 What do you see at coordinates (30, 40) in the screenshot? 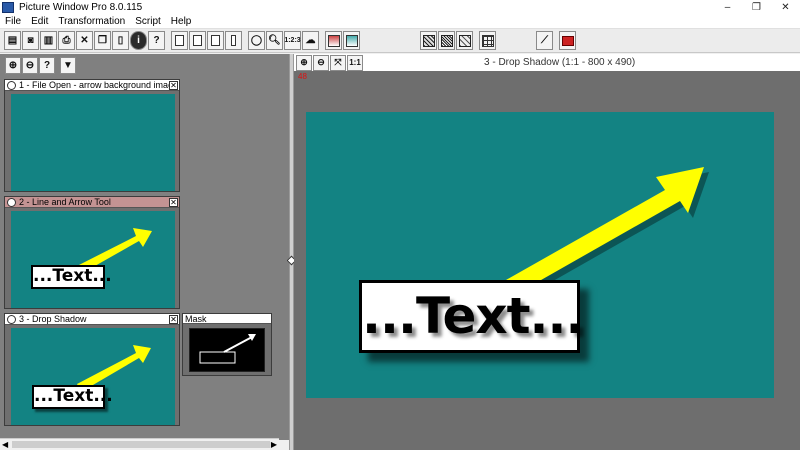
I see `camera-icon: ◙` at bounding box center [30, 40].